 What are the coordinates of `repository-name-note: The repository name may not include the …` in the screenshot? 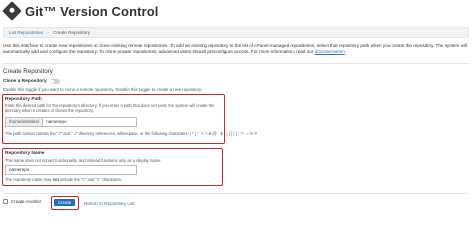 It's located at (63, 179).